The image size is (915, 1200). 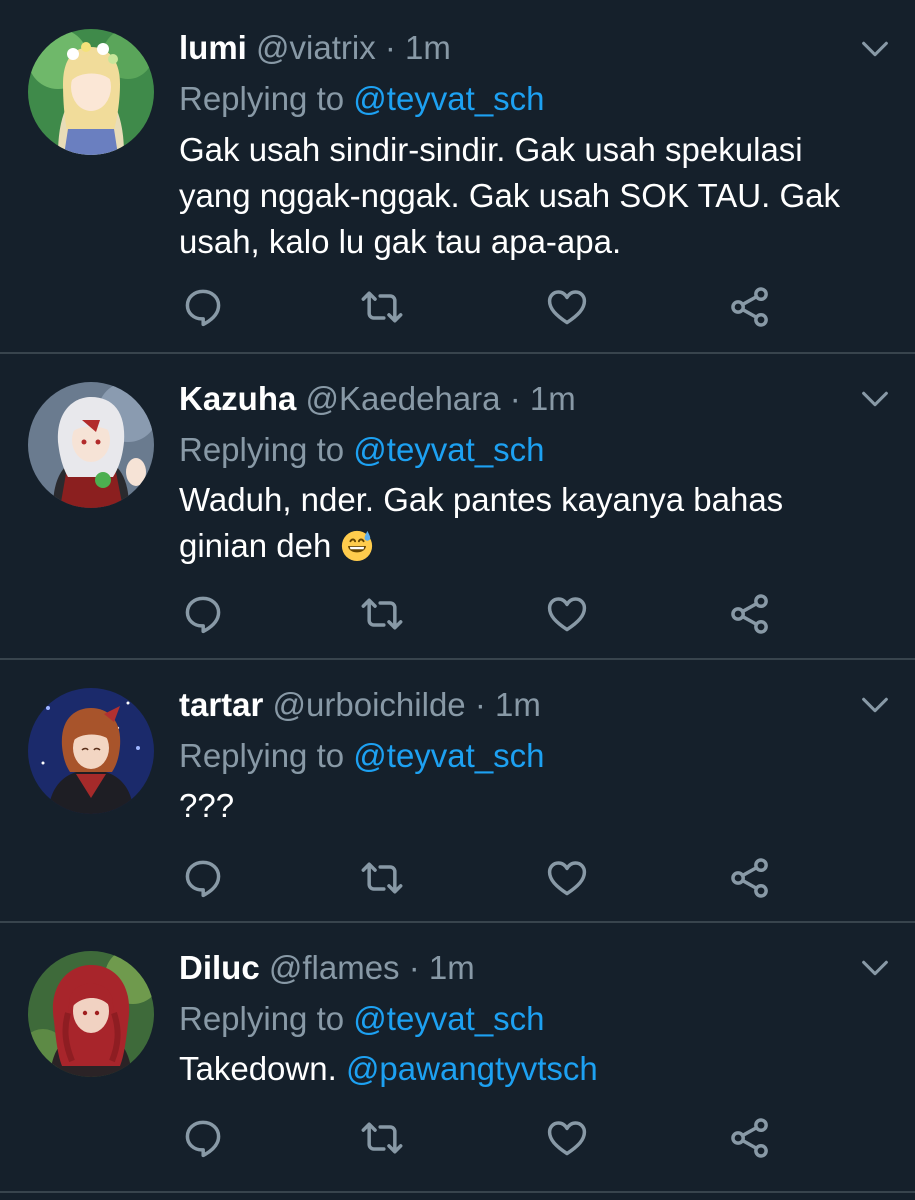 I want to click on user-handle: @viatrix, so click(x=316, y=47).